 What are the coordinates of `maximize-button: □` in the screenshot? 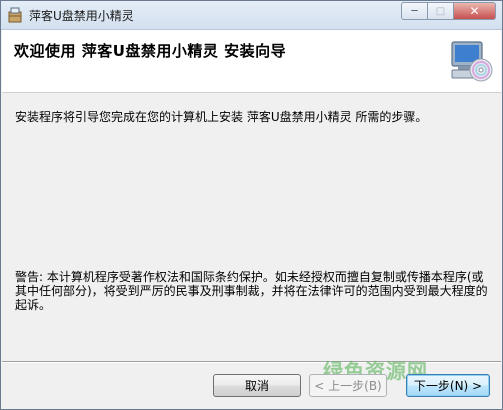 It's located at (440, 11).